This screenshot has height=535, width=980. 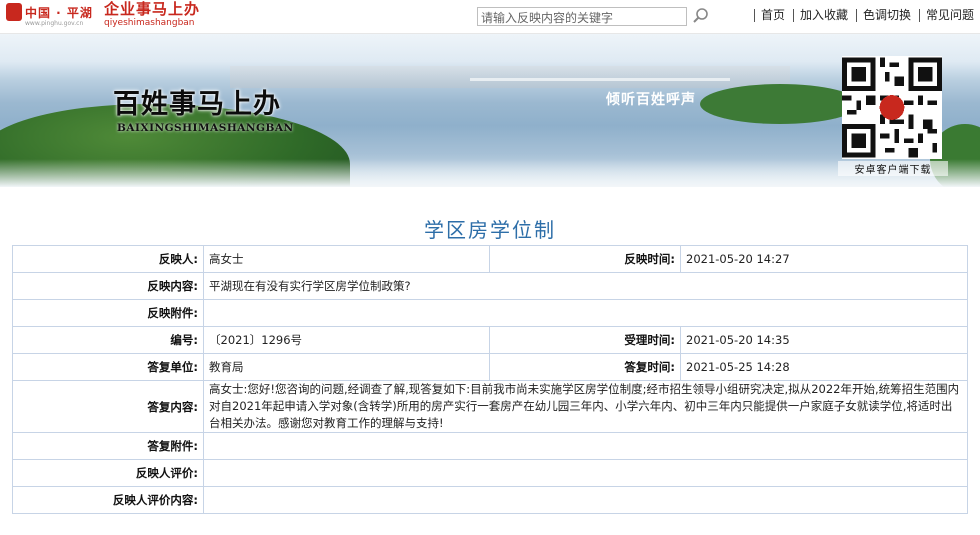 What do you see at coordinates (149, 23) in the screenshot?
I see `qiye-logo-pinyin: qiyeshimashangban` at bounding box center [149, 23].